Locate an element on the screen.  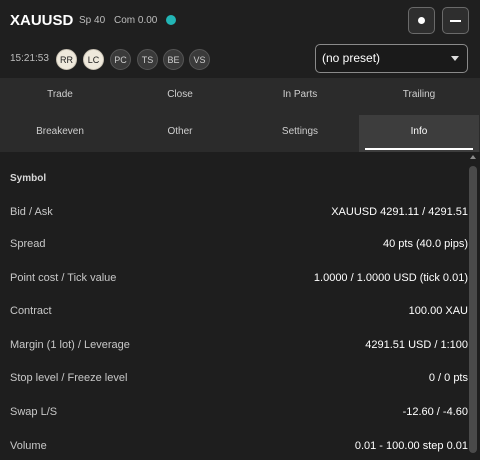
symbol-title: XAUUSD is located at coordinates (42, 20).